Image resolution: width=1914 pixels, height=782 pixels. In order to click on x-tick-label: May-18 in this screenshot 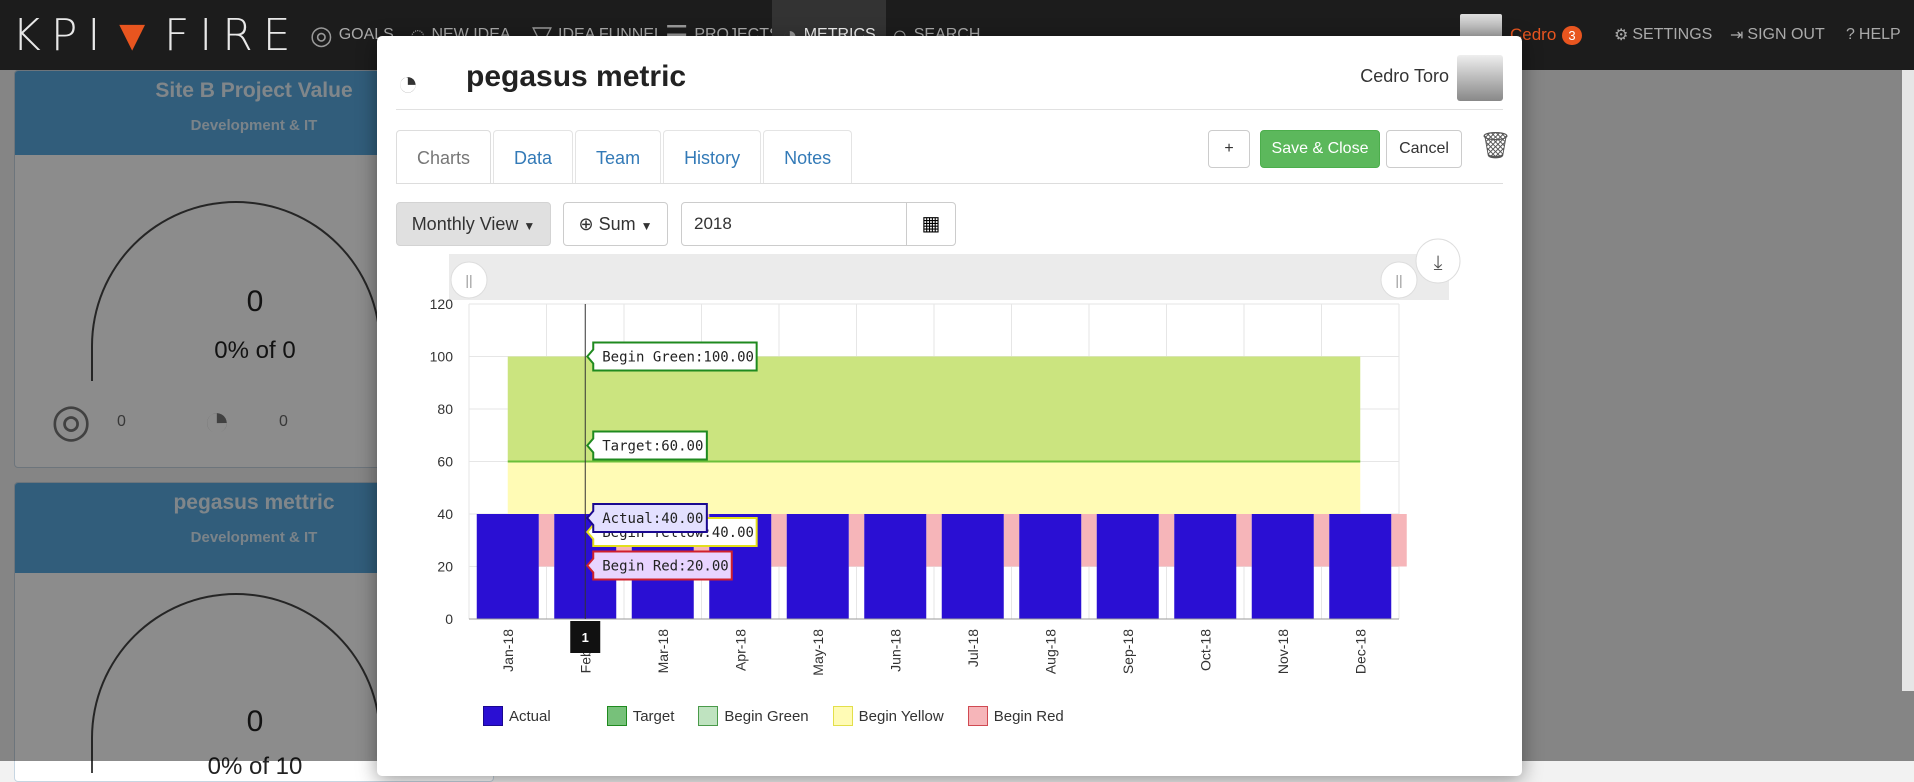, I will do `click(818, 652)`.